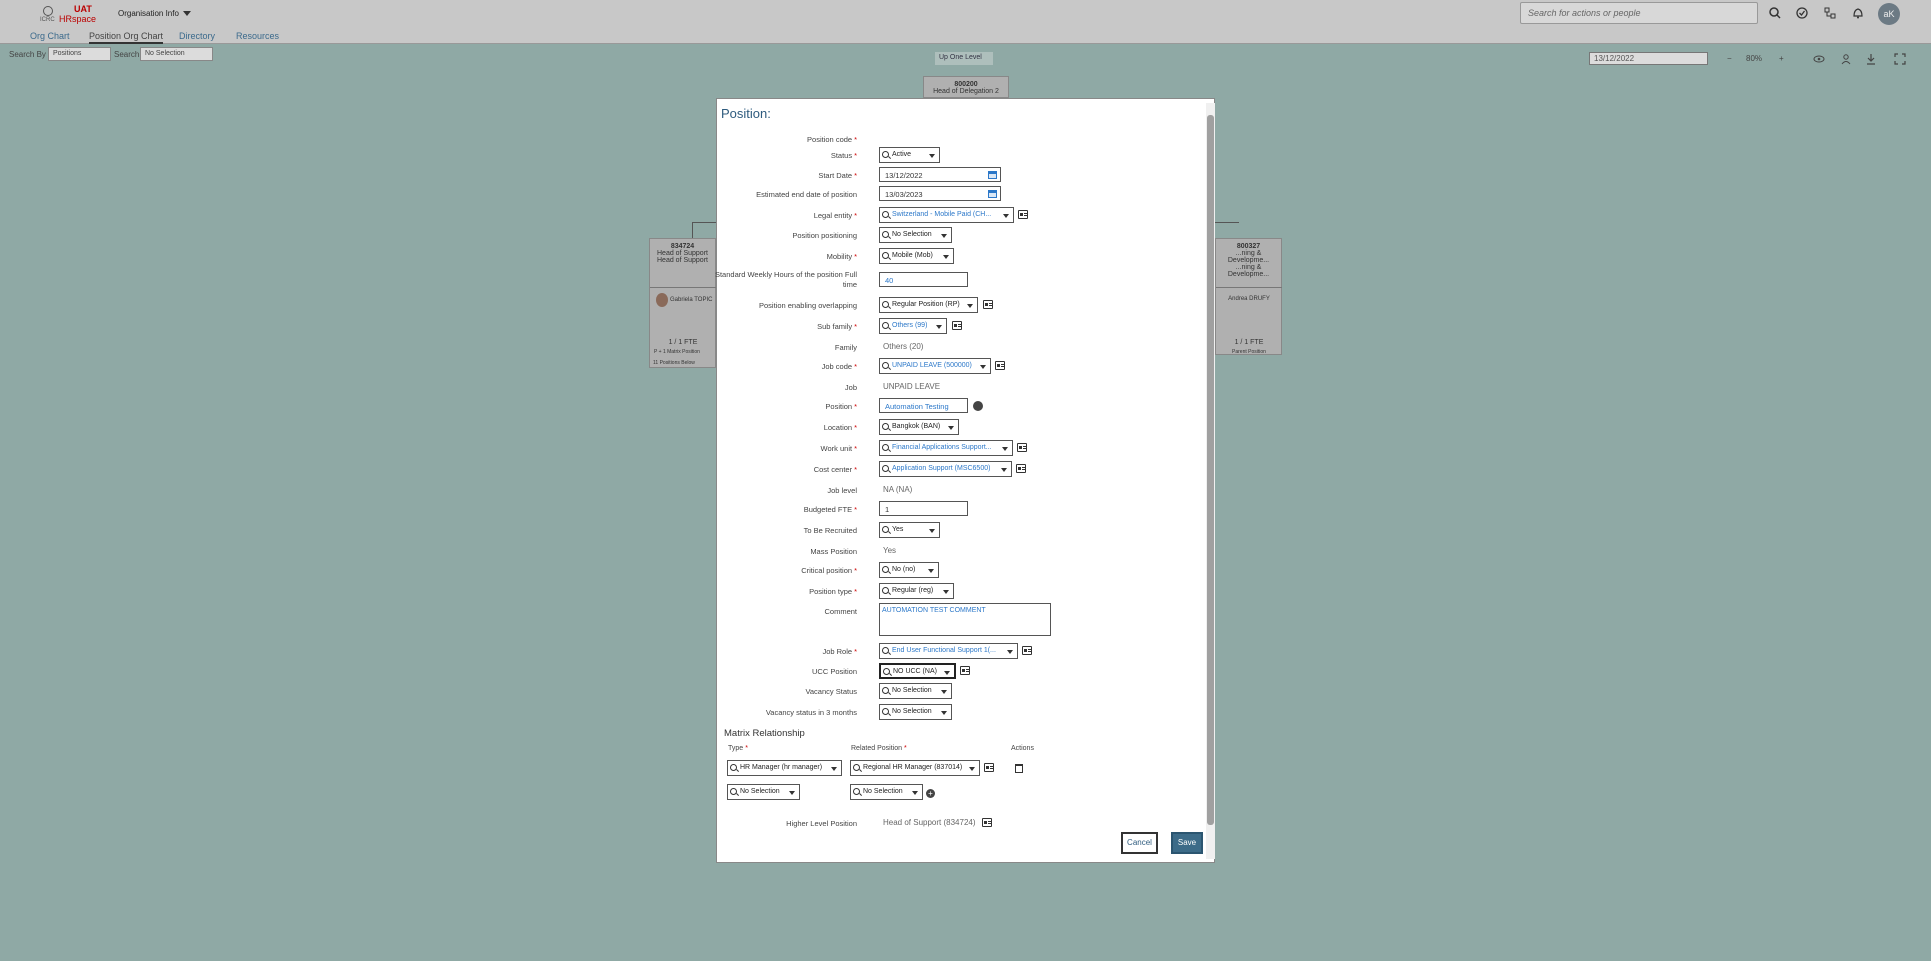 The height and width of the screenshot is (961, 1931). I want to click on connector-line, so click(1227, 222).